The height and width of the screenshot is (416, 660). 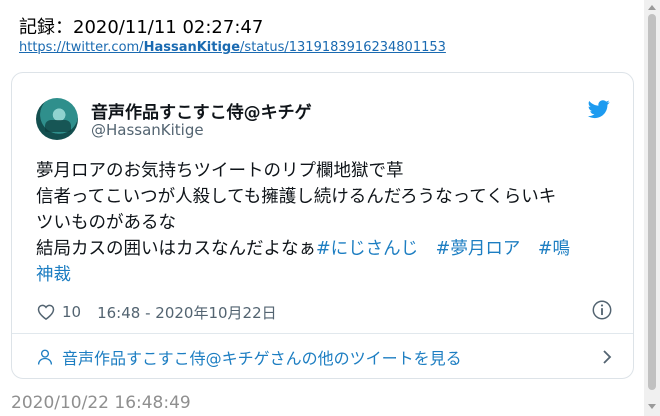 I want to click on scroll-up-arrow-icon, so click(x=652, y=7).